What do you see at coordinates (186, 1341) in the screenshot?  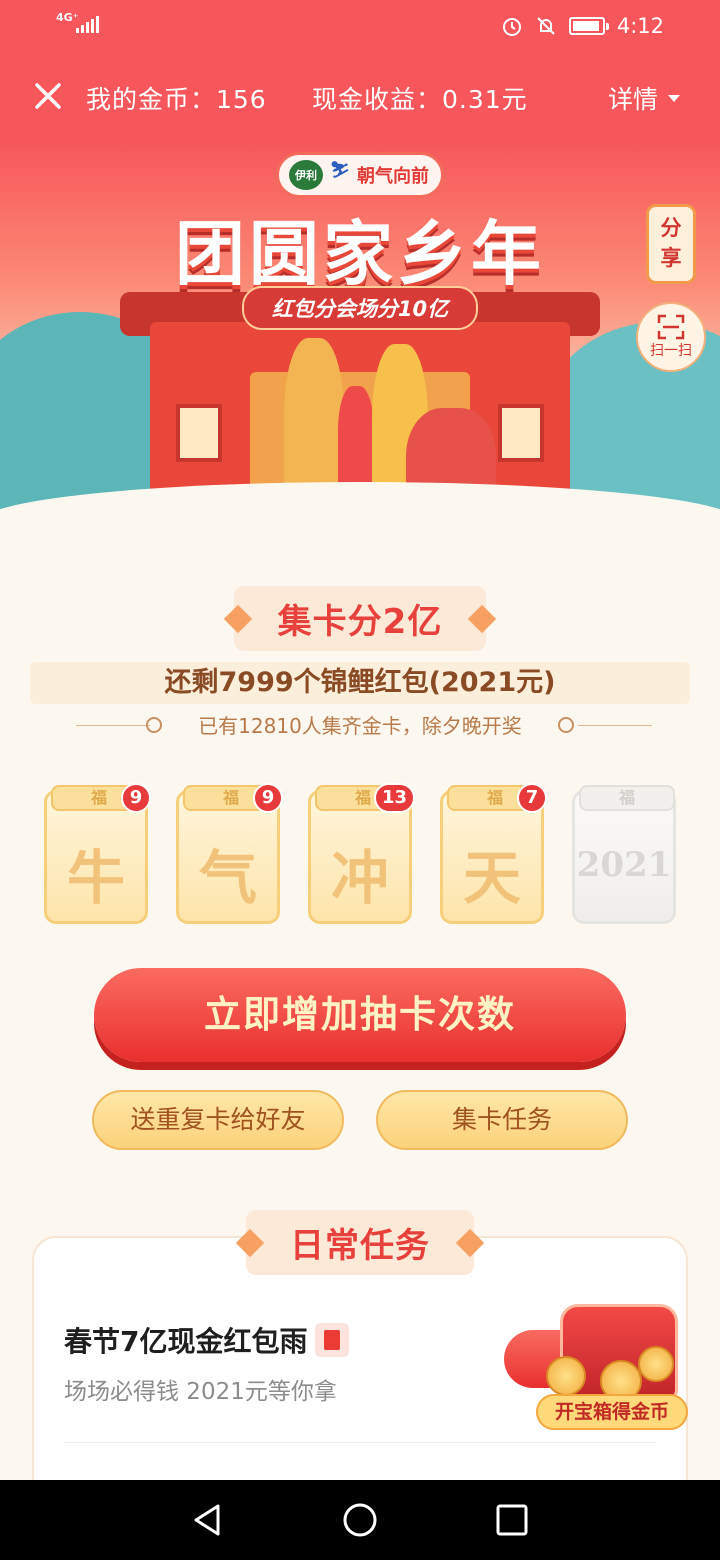 I see `task-title-text: 春节7亿现金红包雨` at bounding box center [186, 1341].